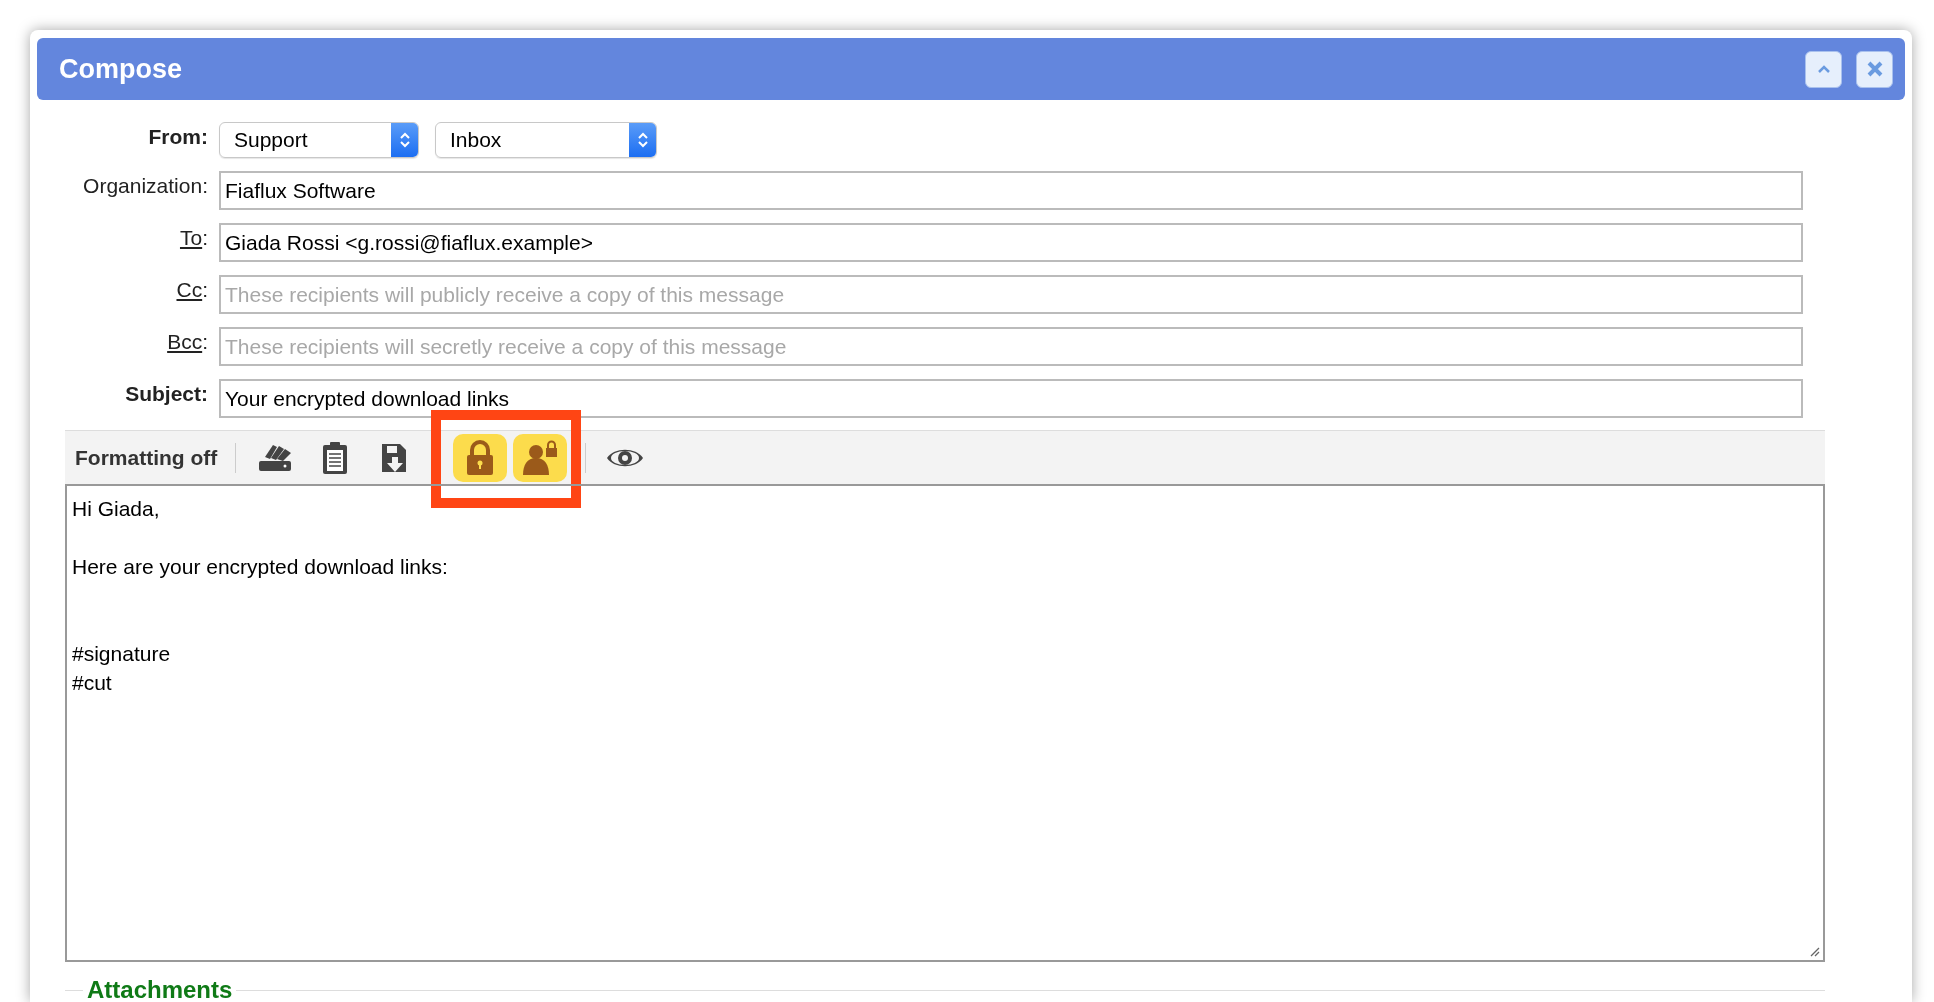 The height and width of the screenshot is (1002, 1934). I want to click on attachments-heading: Attachments, so click(160, 989).